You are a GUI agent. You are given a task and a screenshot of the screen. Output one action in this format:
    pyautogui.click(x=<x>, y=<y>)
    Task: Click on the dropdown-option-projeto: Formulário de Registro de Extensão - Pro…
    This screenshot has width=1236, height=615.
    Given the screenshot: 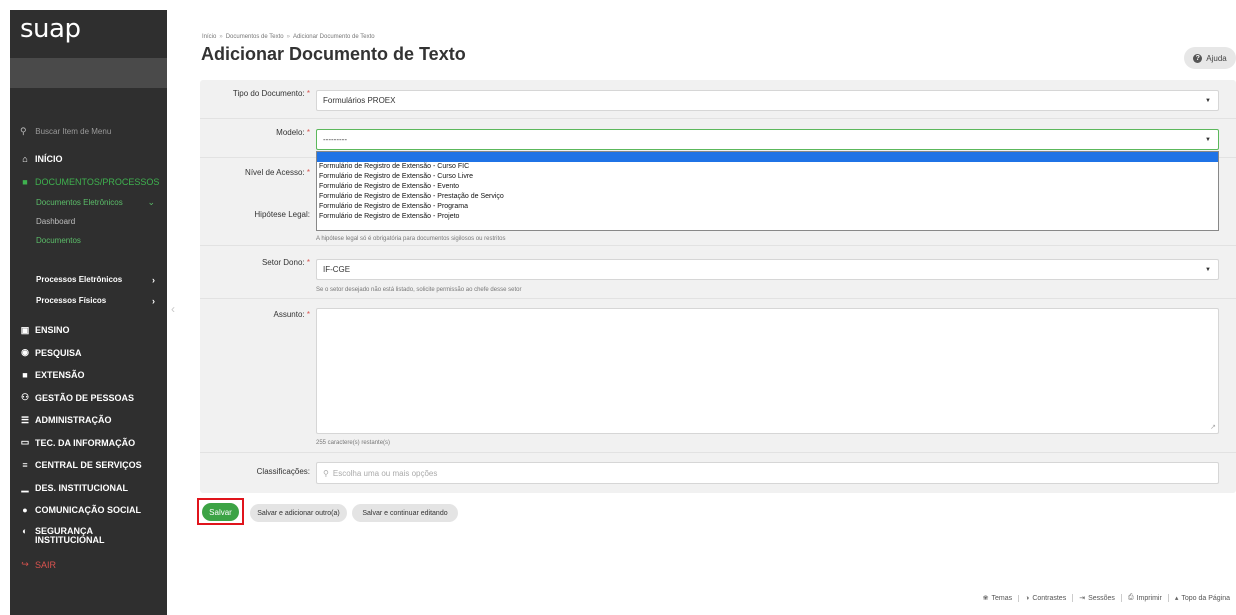 What is the action you would take?
    pyautogui.click(x=767, y=217)
    